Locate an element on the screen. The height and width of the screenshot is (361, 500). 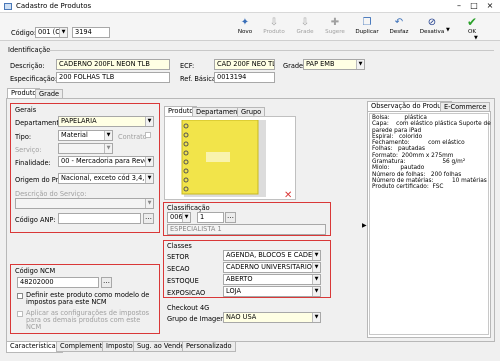
desativa-dropdown-icon: ▼ is located at coordinates (448, 30).